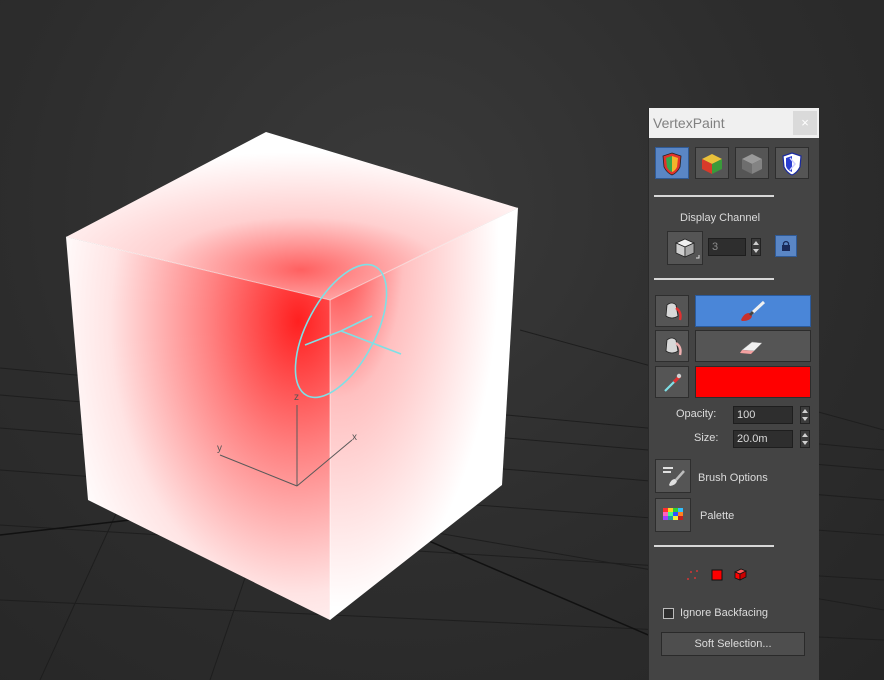  I want to click on brush-options-icon, so click(674, 476).